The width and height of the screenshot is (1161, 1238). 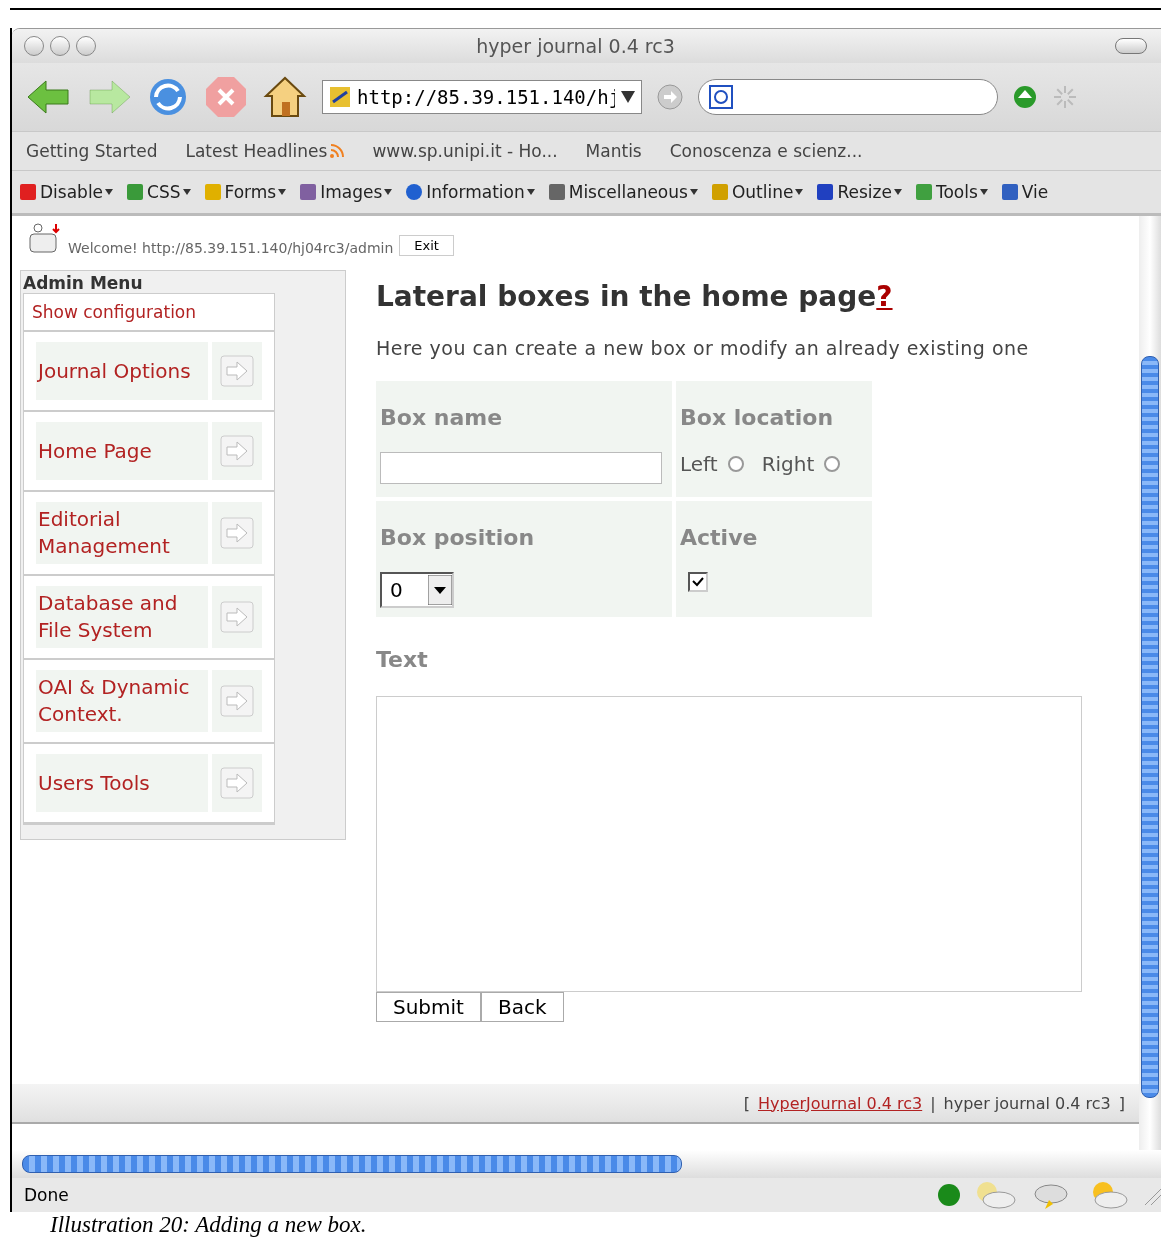 What do you see at coordinates (469, 192) in the screenshot?
I see `toolbar-menu: Information` at bounding box center [469, 192].